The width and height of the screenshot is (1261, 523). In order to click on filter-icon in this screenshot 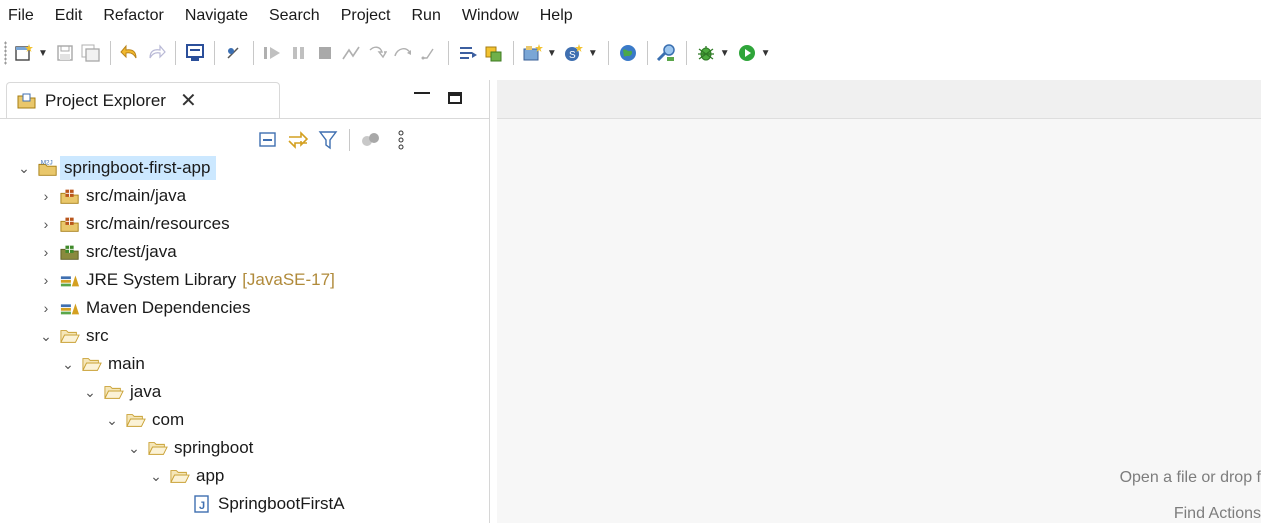, I will do `click(328, 140)`.